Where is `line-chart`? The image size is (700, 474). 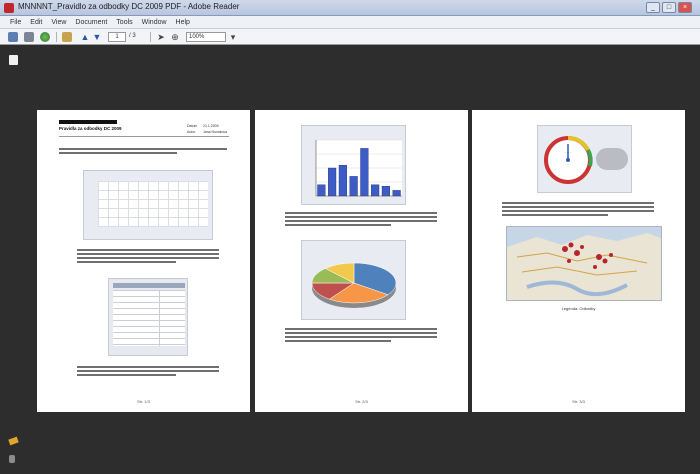
line-chart is located at coordinates (148, 205).